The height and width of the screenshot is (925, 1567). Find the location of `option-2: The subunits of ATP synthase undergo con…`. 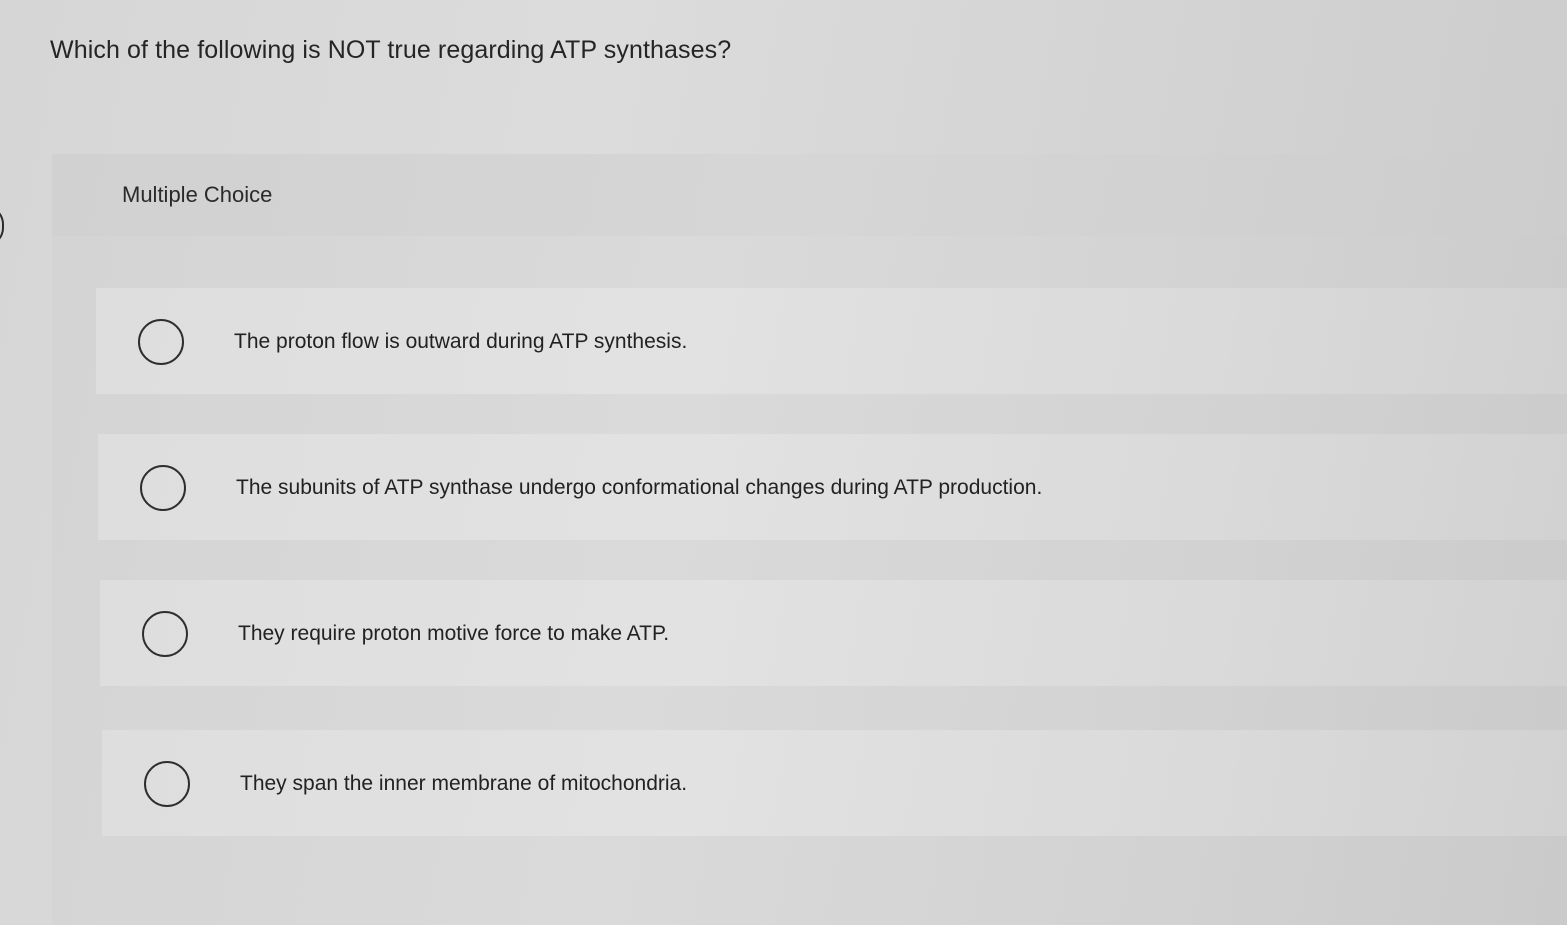

option-2: The subunits of ATP synthase undergo con… is located at coordinates (832, 487).